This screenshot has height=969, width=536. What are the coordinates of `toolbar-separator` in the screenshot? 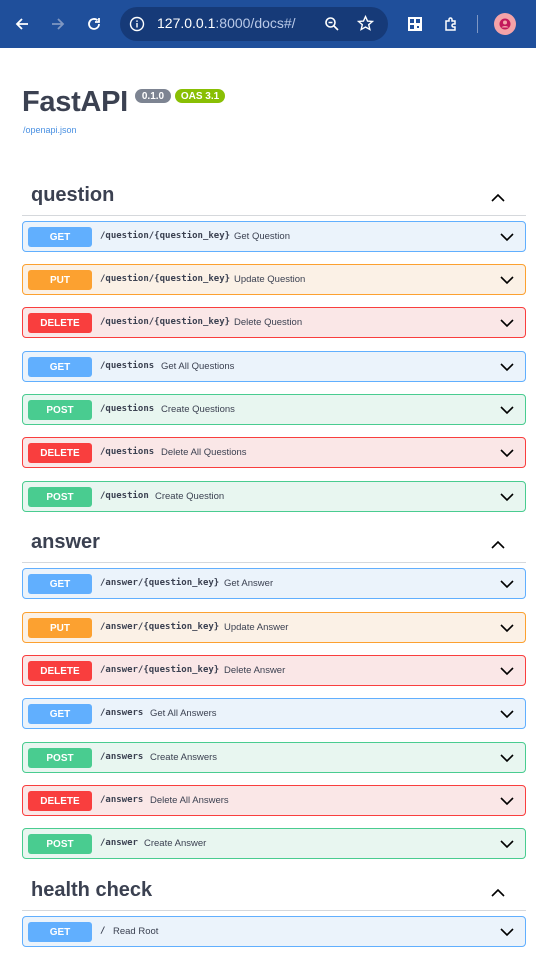 It's located at (477, 24).